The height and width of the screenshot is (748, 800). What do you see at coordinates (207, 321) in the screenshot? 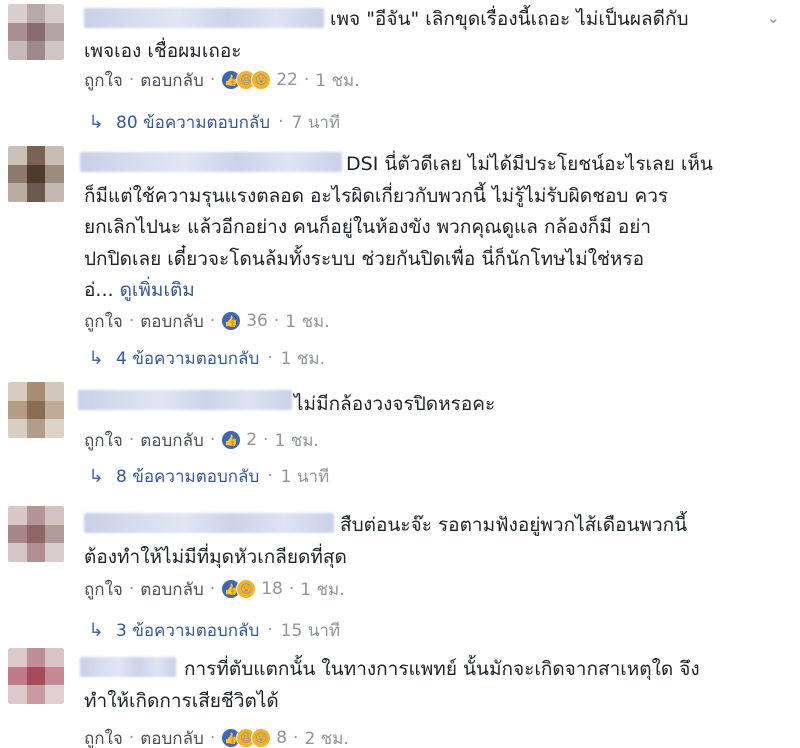
I see `comment-actions: ถูกใจ · ตอบกลับ · 👍 36 · 1 ชม.` at bounding box center [207, 321].